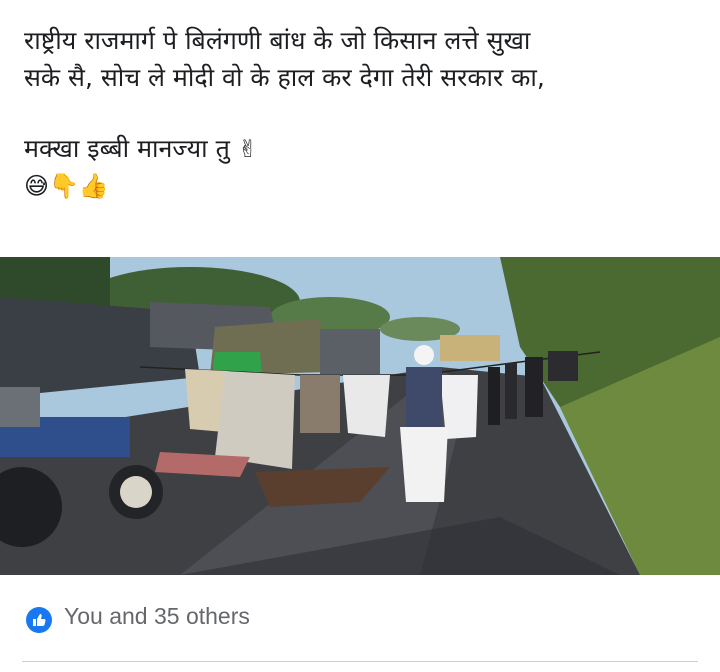 The image size is (720, 672). I want to click on person-dhoti, so click(424, 464).